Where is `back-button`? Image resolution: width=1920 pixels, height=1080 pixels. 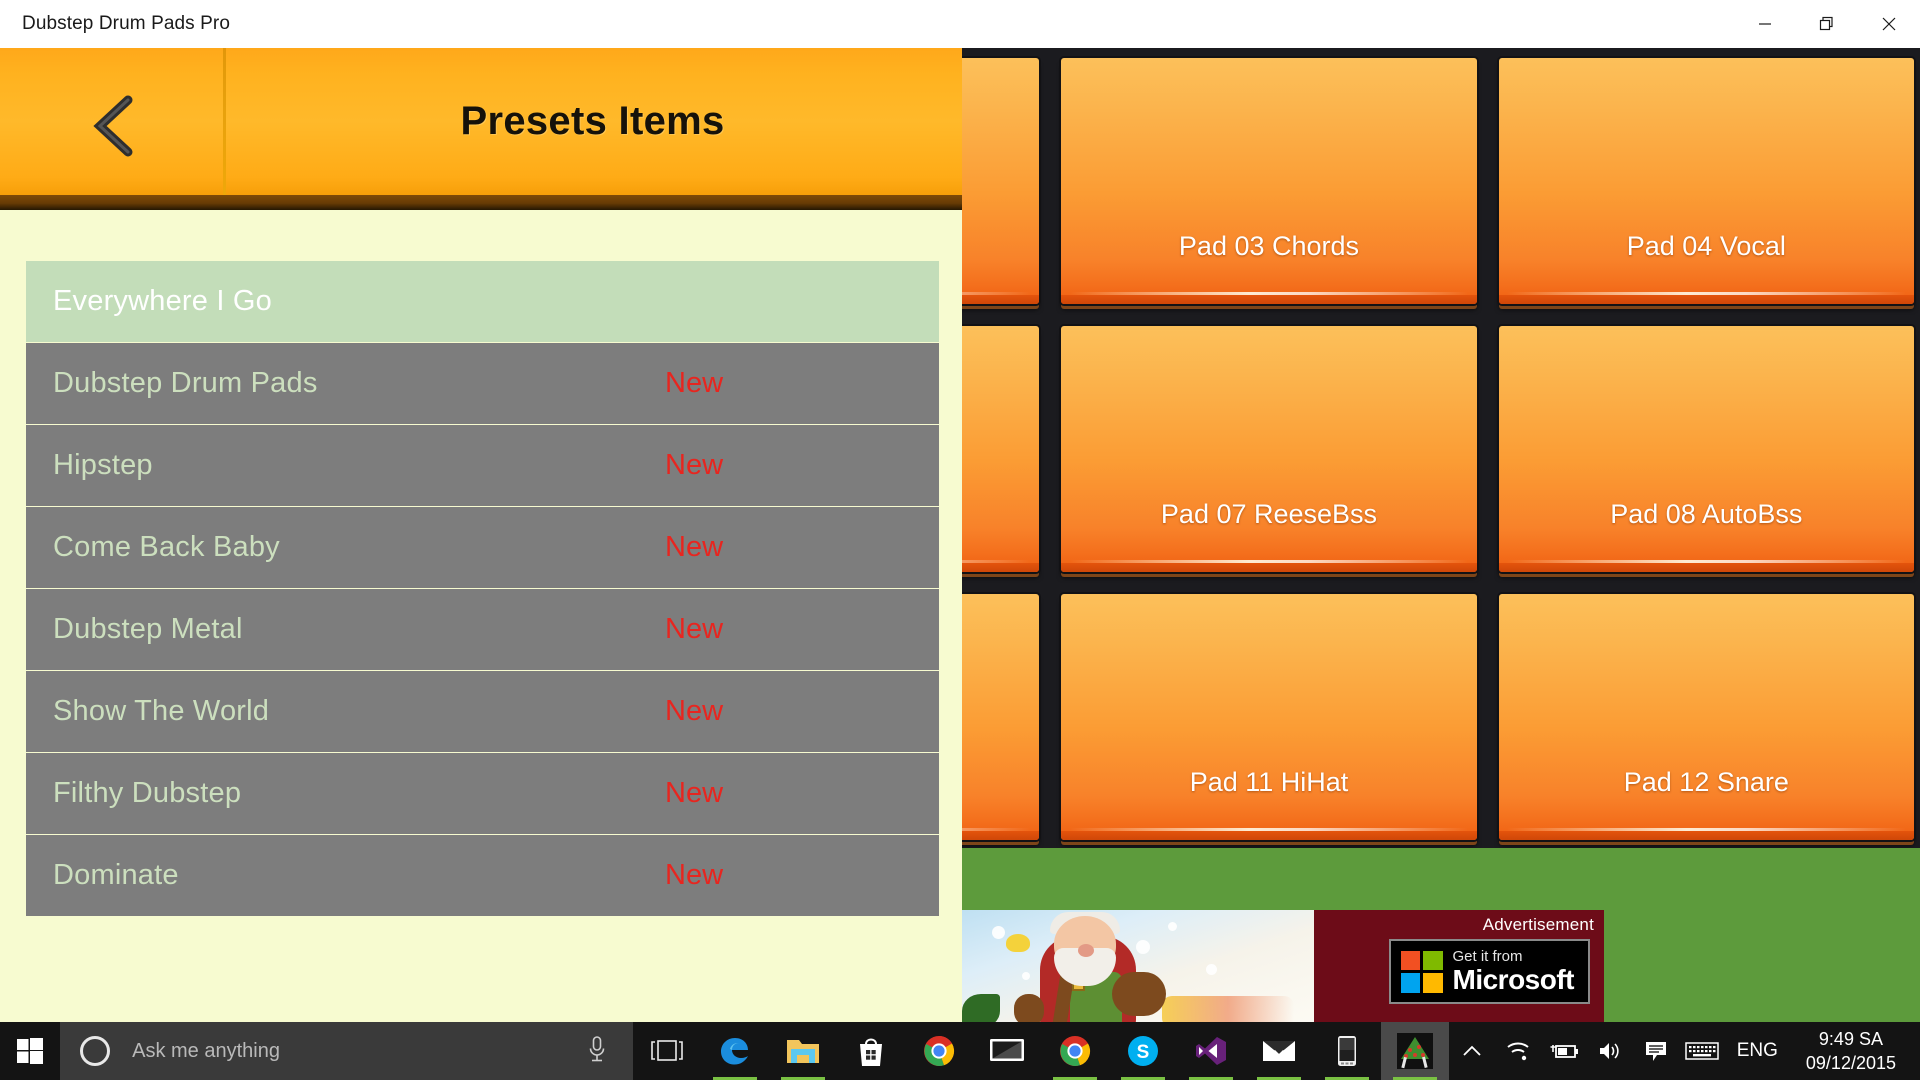 back-button is located at coordinates (113, 126).